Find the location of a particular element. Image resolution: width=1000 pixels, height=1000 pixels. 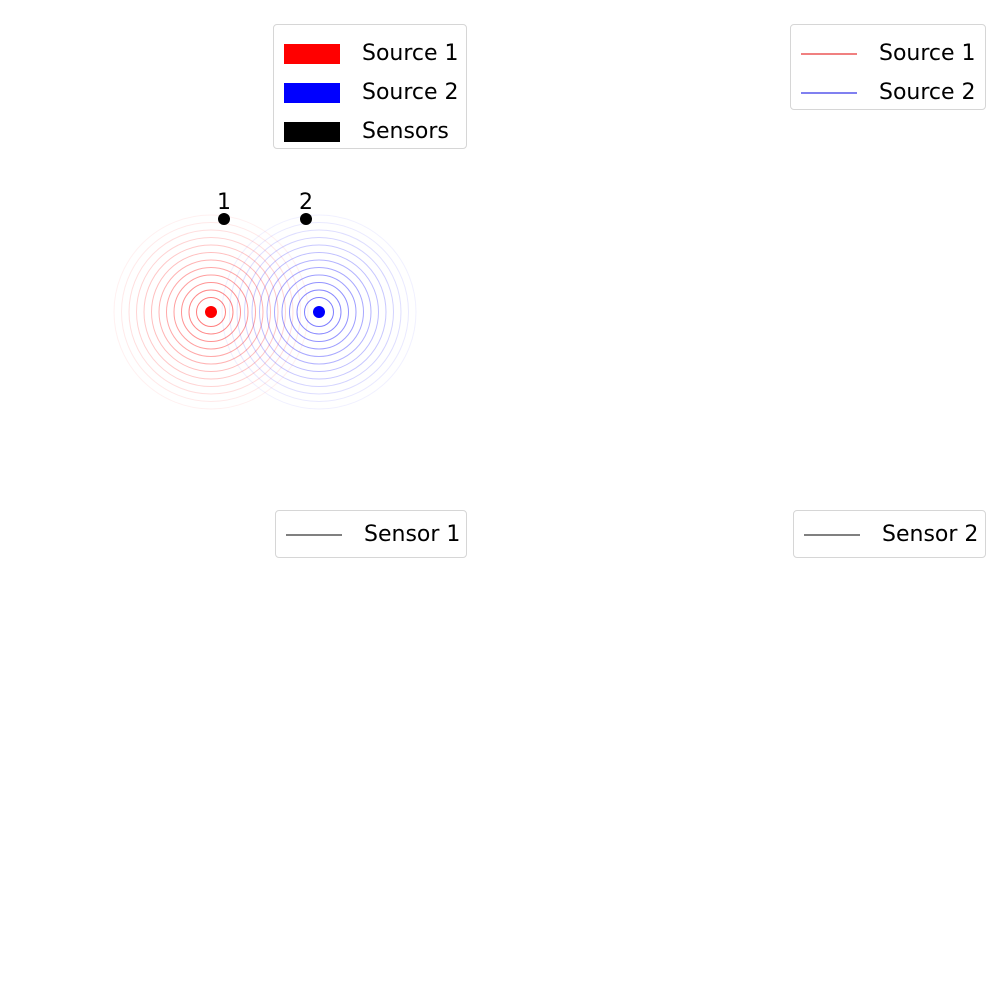

source-2-dot is located at coordinates (319, 312).